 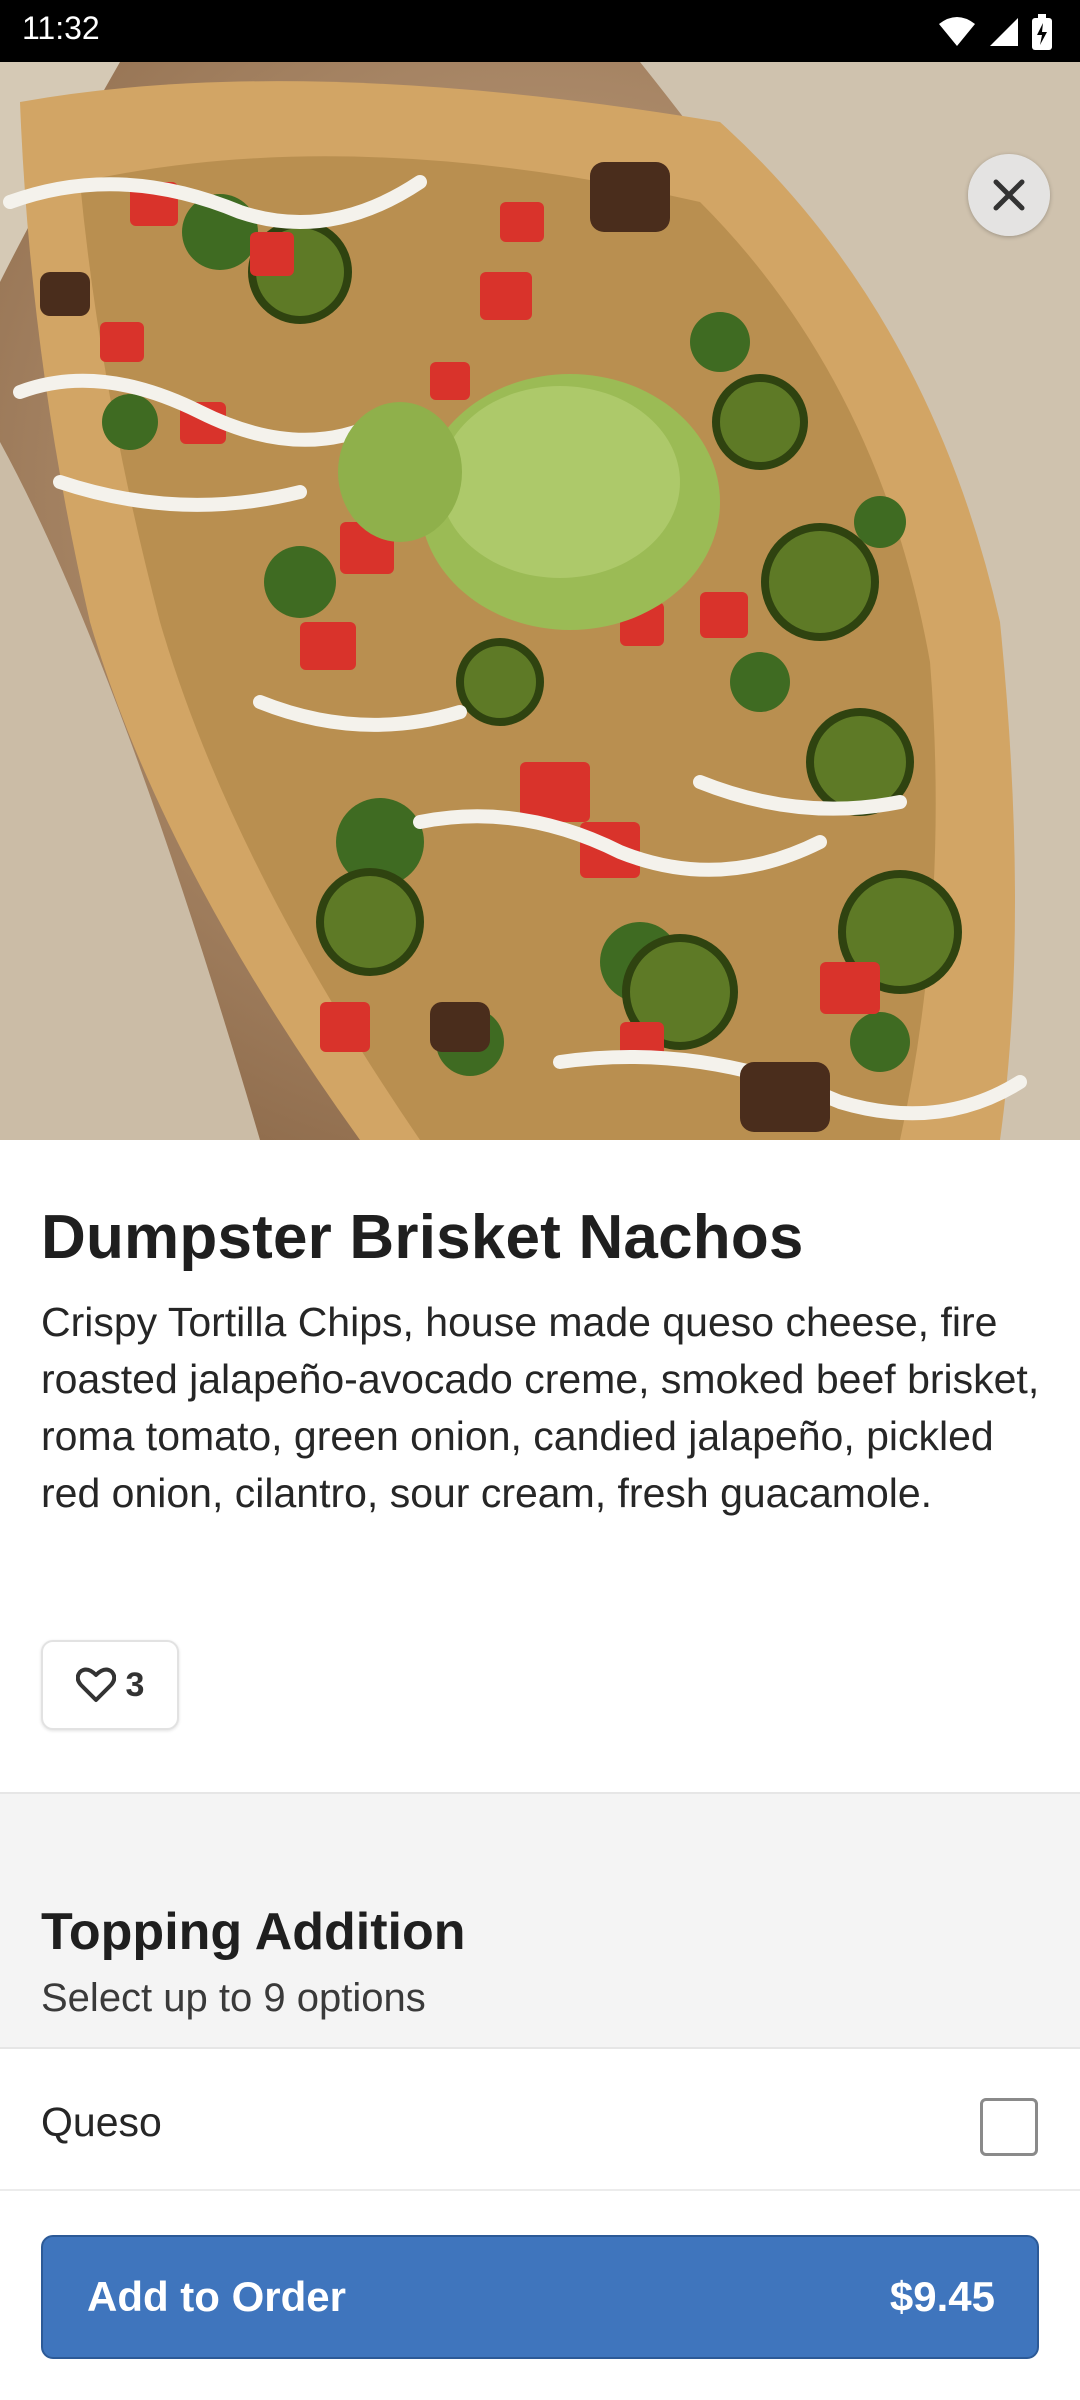 I want to click on signal-icon, so click(x=1004, y=32).